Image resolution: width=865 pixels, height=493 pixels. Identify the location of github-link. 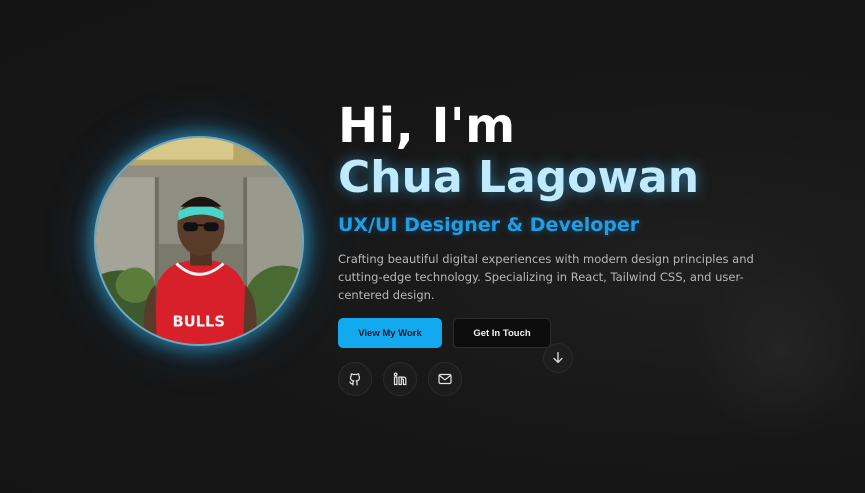
(355, 379).